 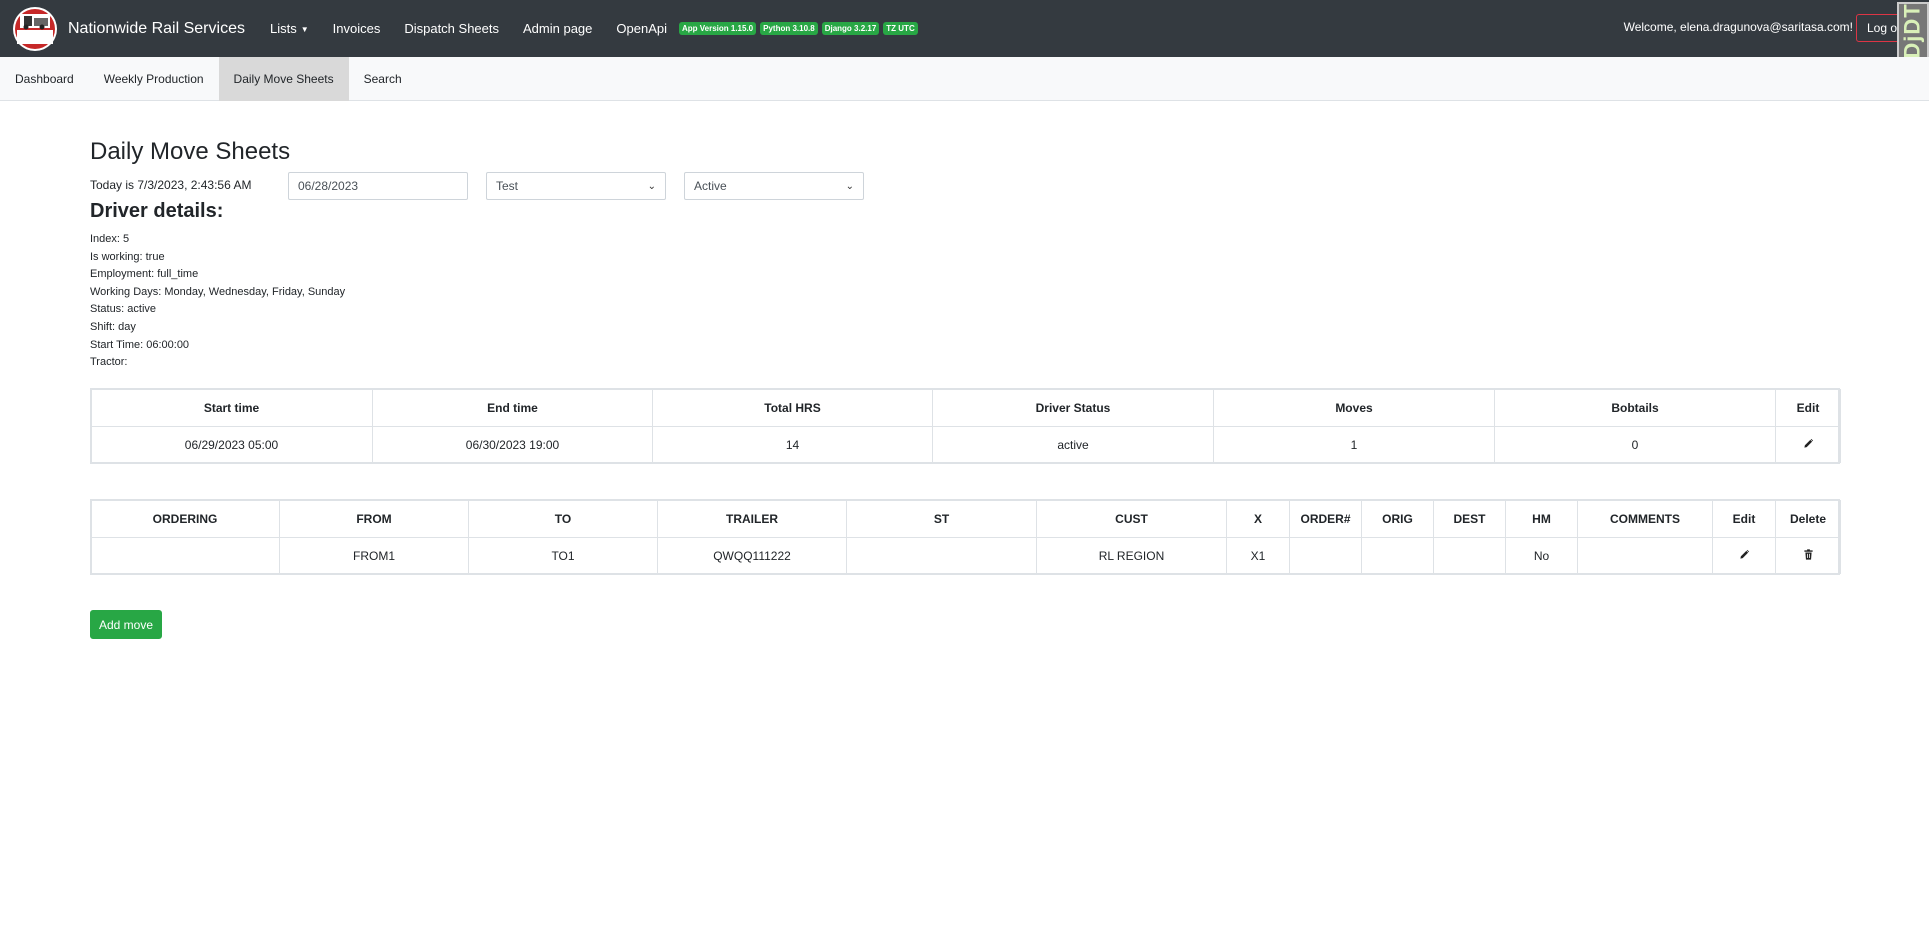 I want to click on column-header: DEST, so click(x=1469, y=519).